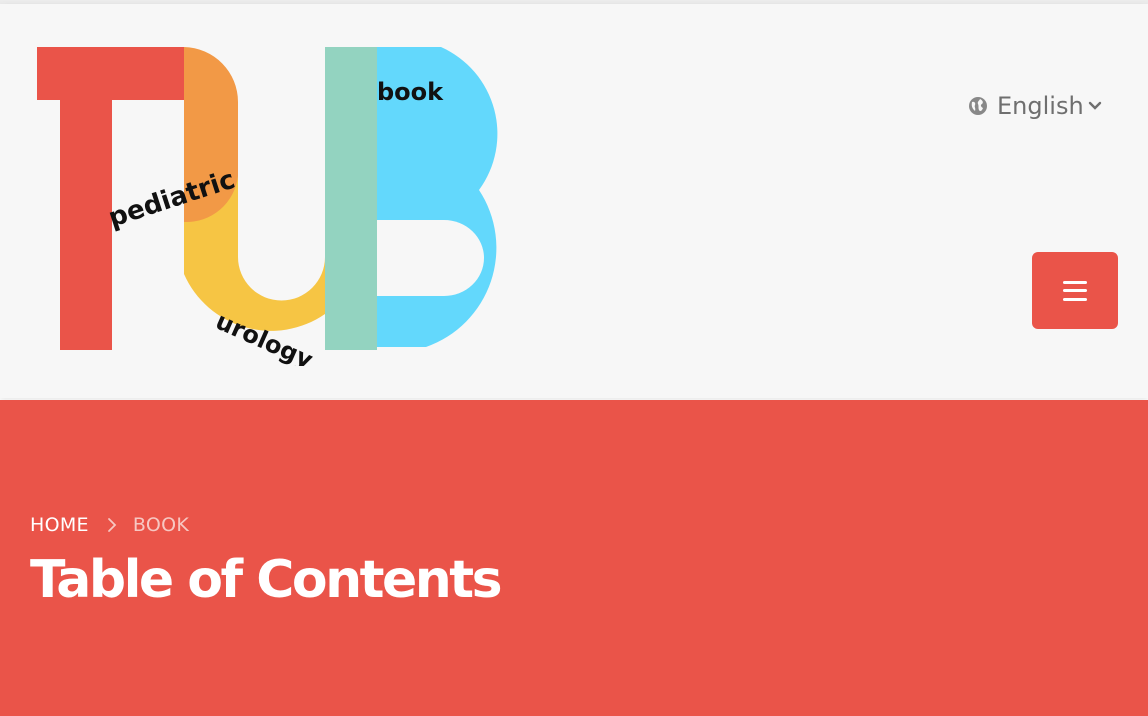 This screenshot has width=1148, height=716. Describe the element at coordinates (351, 198) in the screenshot. I see `logo-teal-stem` at that location.